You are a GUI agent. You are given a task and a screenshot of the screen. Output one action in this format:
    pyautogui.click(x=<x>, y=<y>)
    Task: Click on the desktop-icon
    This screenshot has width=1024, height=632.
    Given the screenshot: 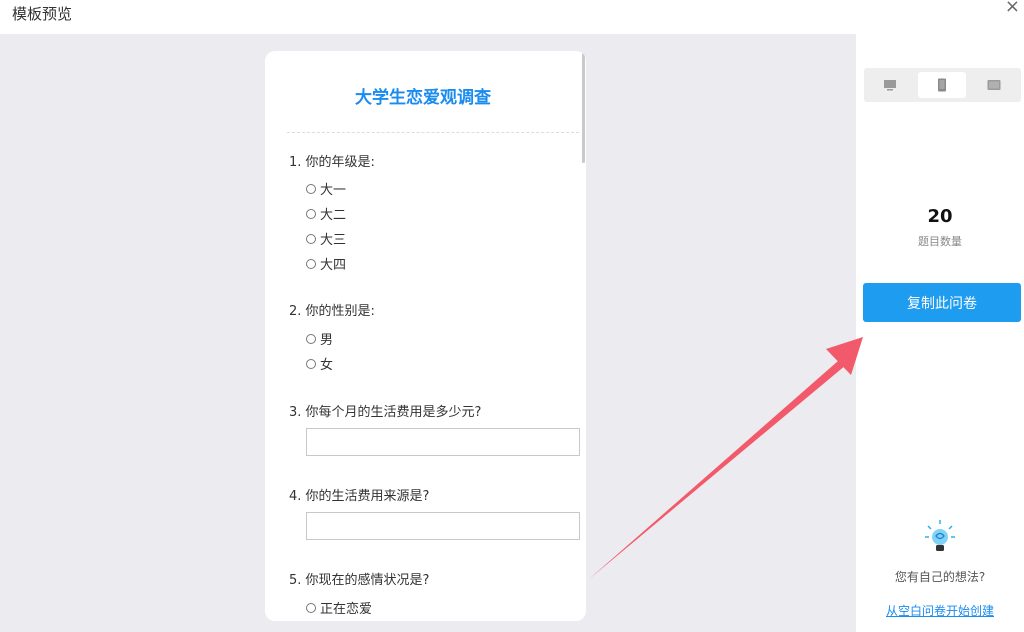 What is the action you would take?
    pyautogui.click(x=890, y=85)
    